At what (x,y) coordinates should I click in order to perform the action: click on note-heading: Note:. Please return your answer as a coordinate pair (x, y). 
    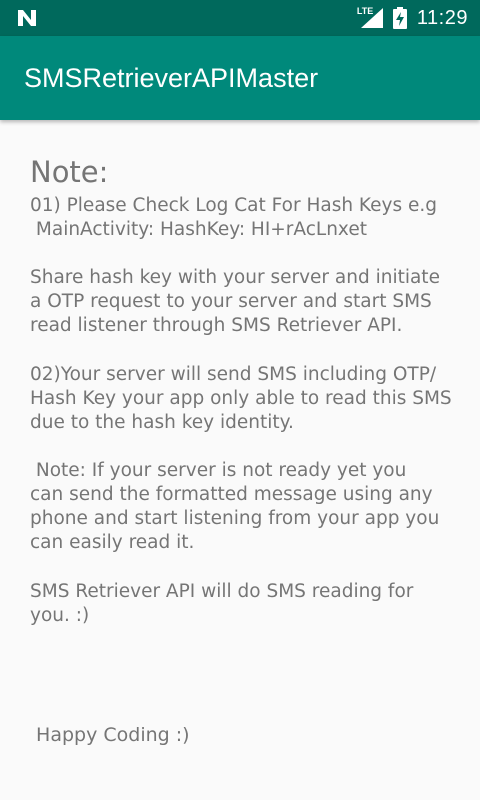
    Looking at the image, I should click on (69, 172).